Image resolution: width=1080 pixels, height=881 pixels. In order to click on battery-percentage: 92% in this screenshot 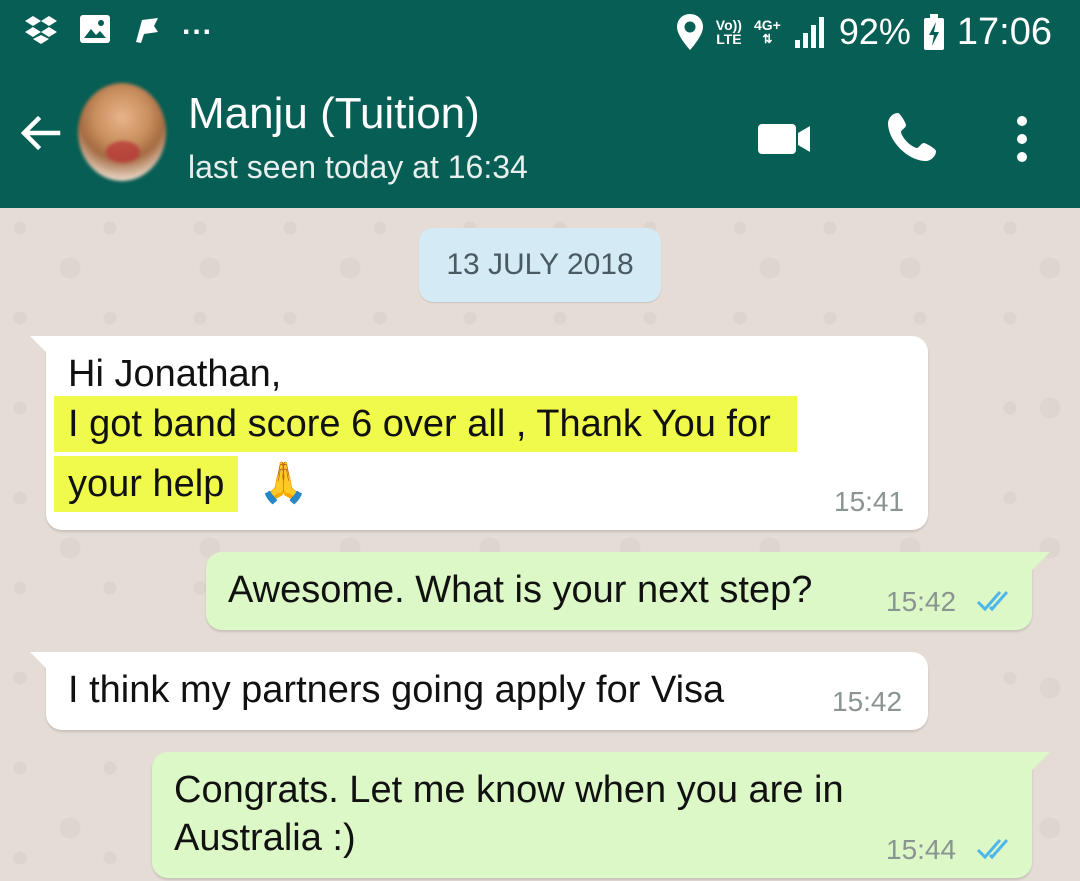, I will do `click(874, 31)`.